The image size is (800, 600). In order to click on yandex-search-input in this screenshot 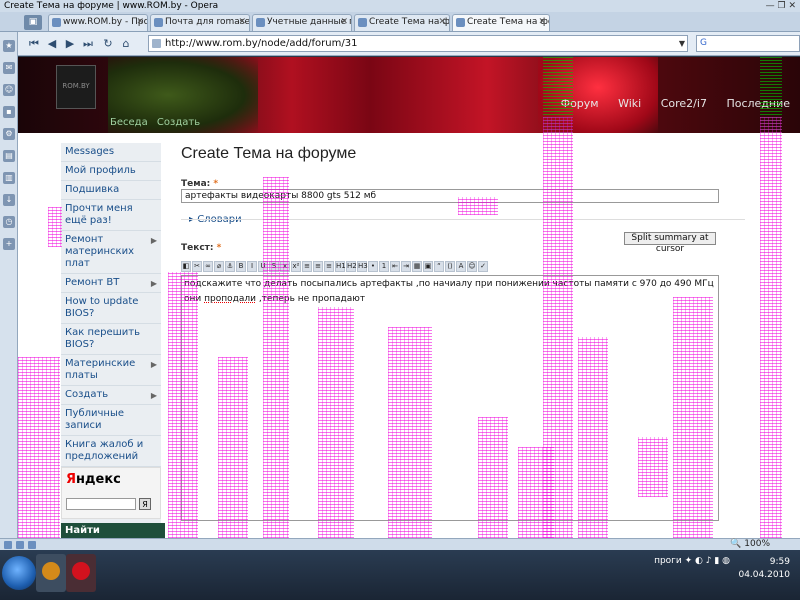, I will do `click(101, 504)`.